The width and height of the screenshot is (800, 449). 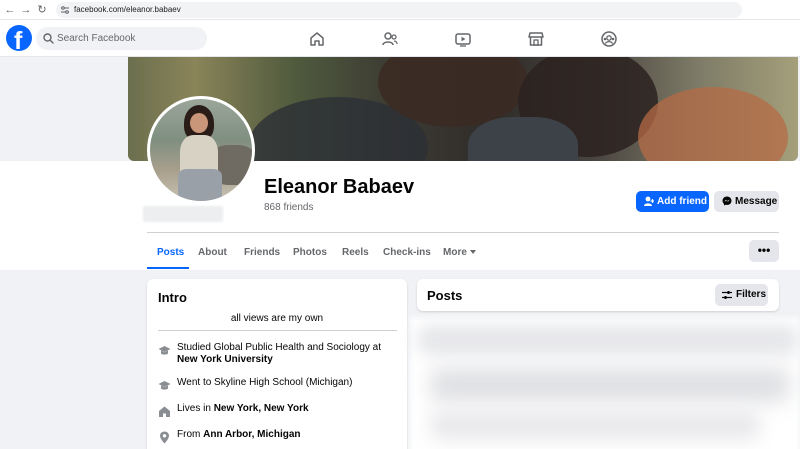 I want to click on intro-item-prefix: Went to Skyline High School (Michigan), so click(x=265, y=382).